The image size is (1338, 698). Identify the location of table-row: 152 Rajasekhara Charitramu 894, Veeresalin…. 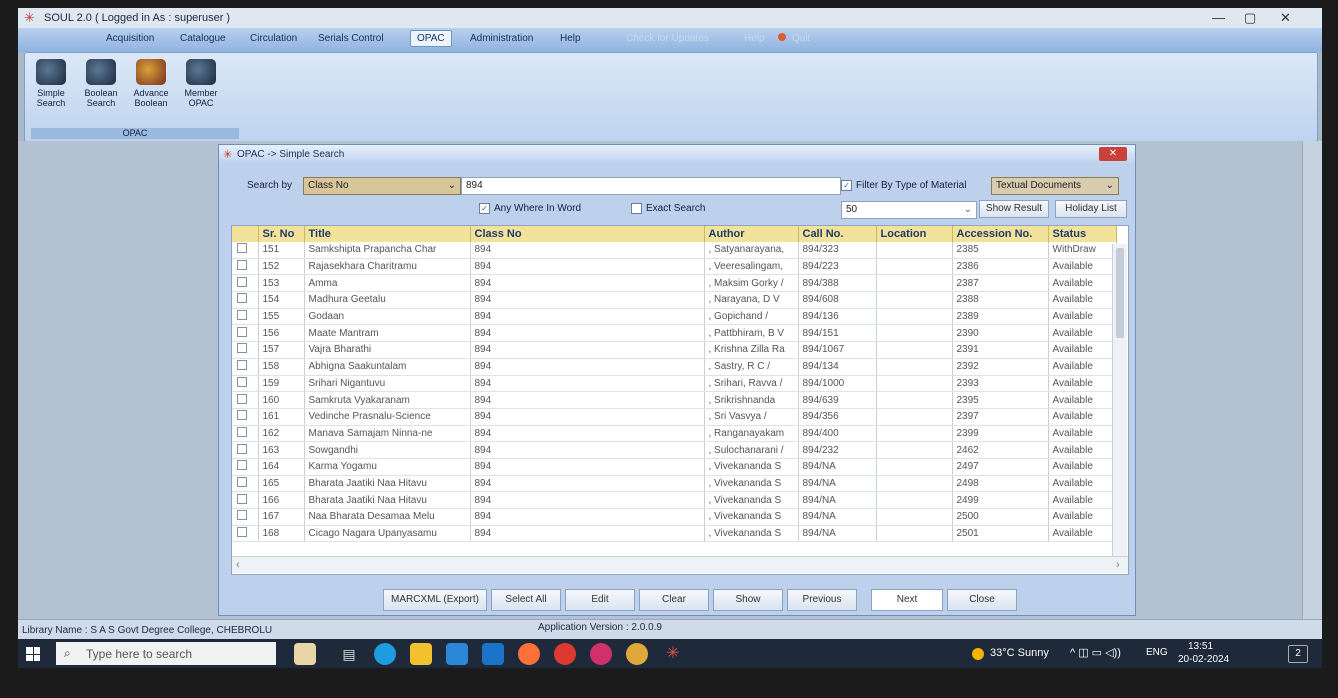
(674, 267).